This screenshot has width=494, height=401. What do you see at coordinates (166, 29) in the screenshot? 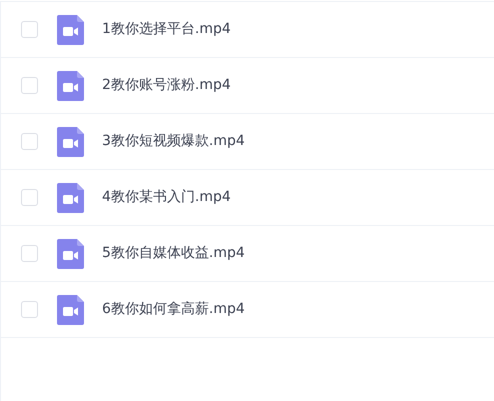
I see `file-name: 1教你选择平台.mp4` at bounding box center [166, 29].